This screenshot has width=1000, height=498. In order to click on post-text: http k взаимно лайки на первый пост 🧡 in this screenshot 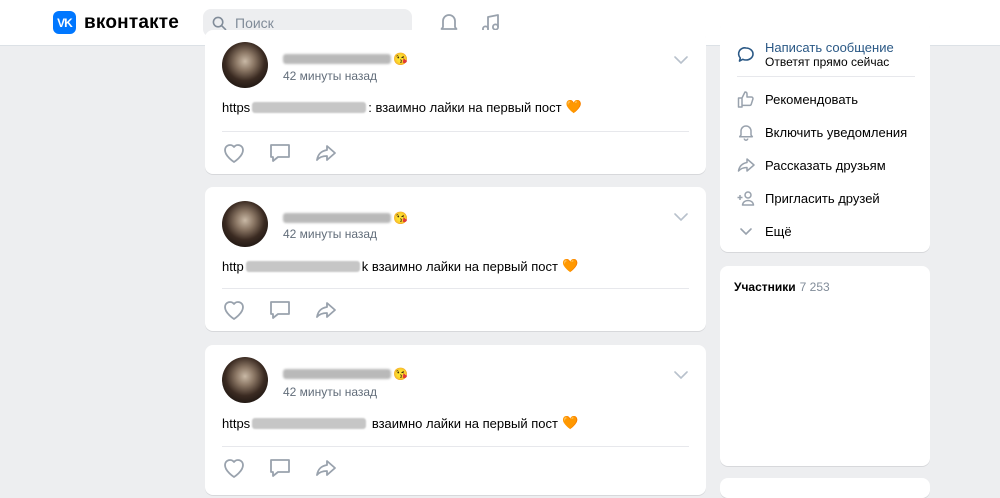, I will do `click(400, 266)`.